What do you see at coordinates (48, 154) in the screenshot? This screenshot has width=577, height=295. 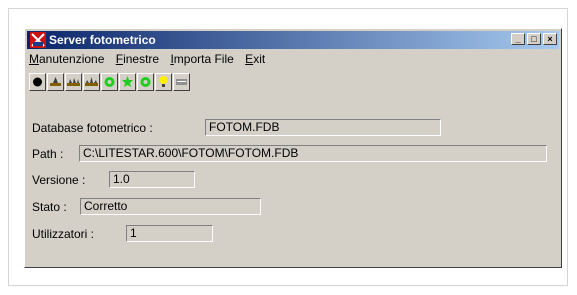 I see `path-label: Path :` at bounding box center [48, 154].